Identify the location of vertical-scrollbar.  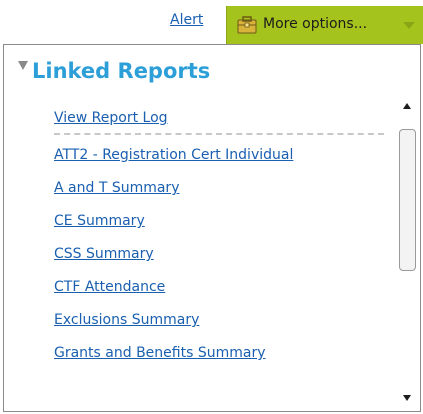
(407, 252).